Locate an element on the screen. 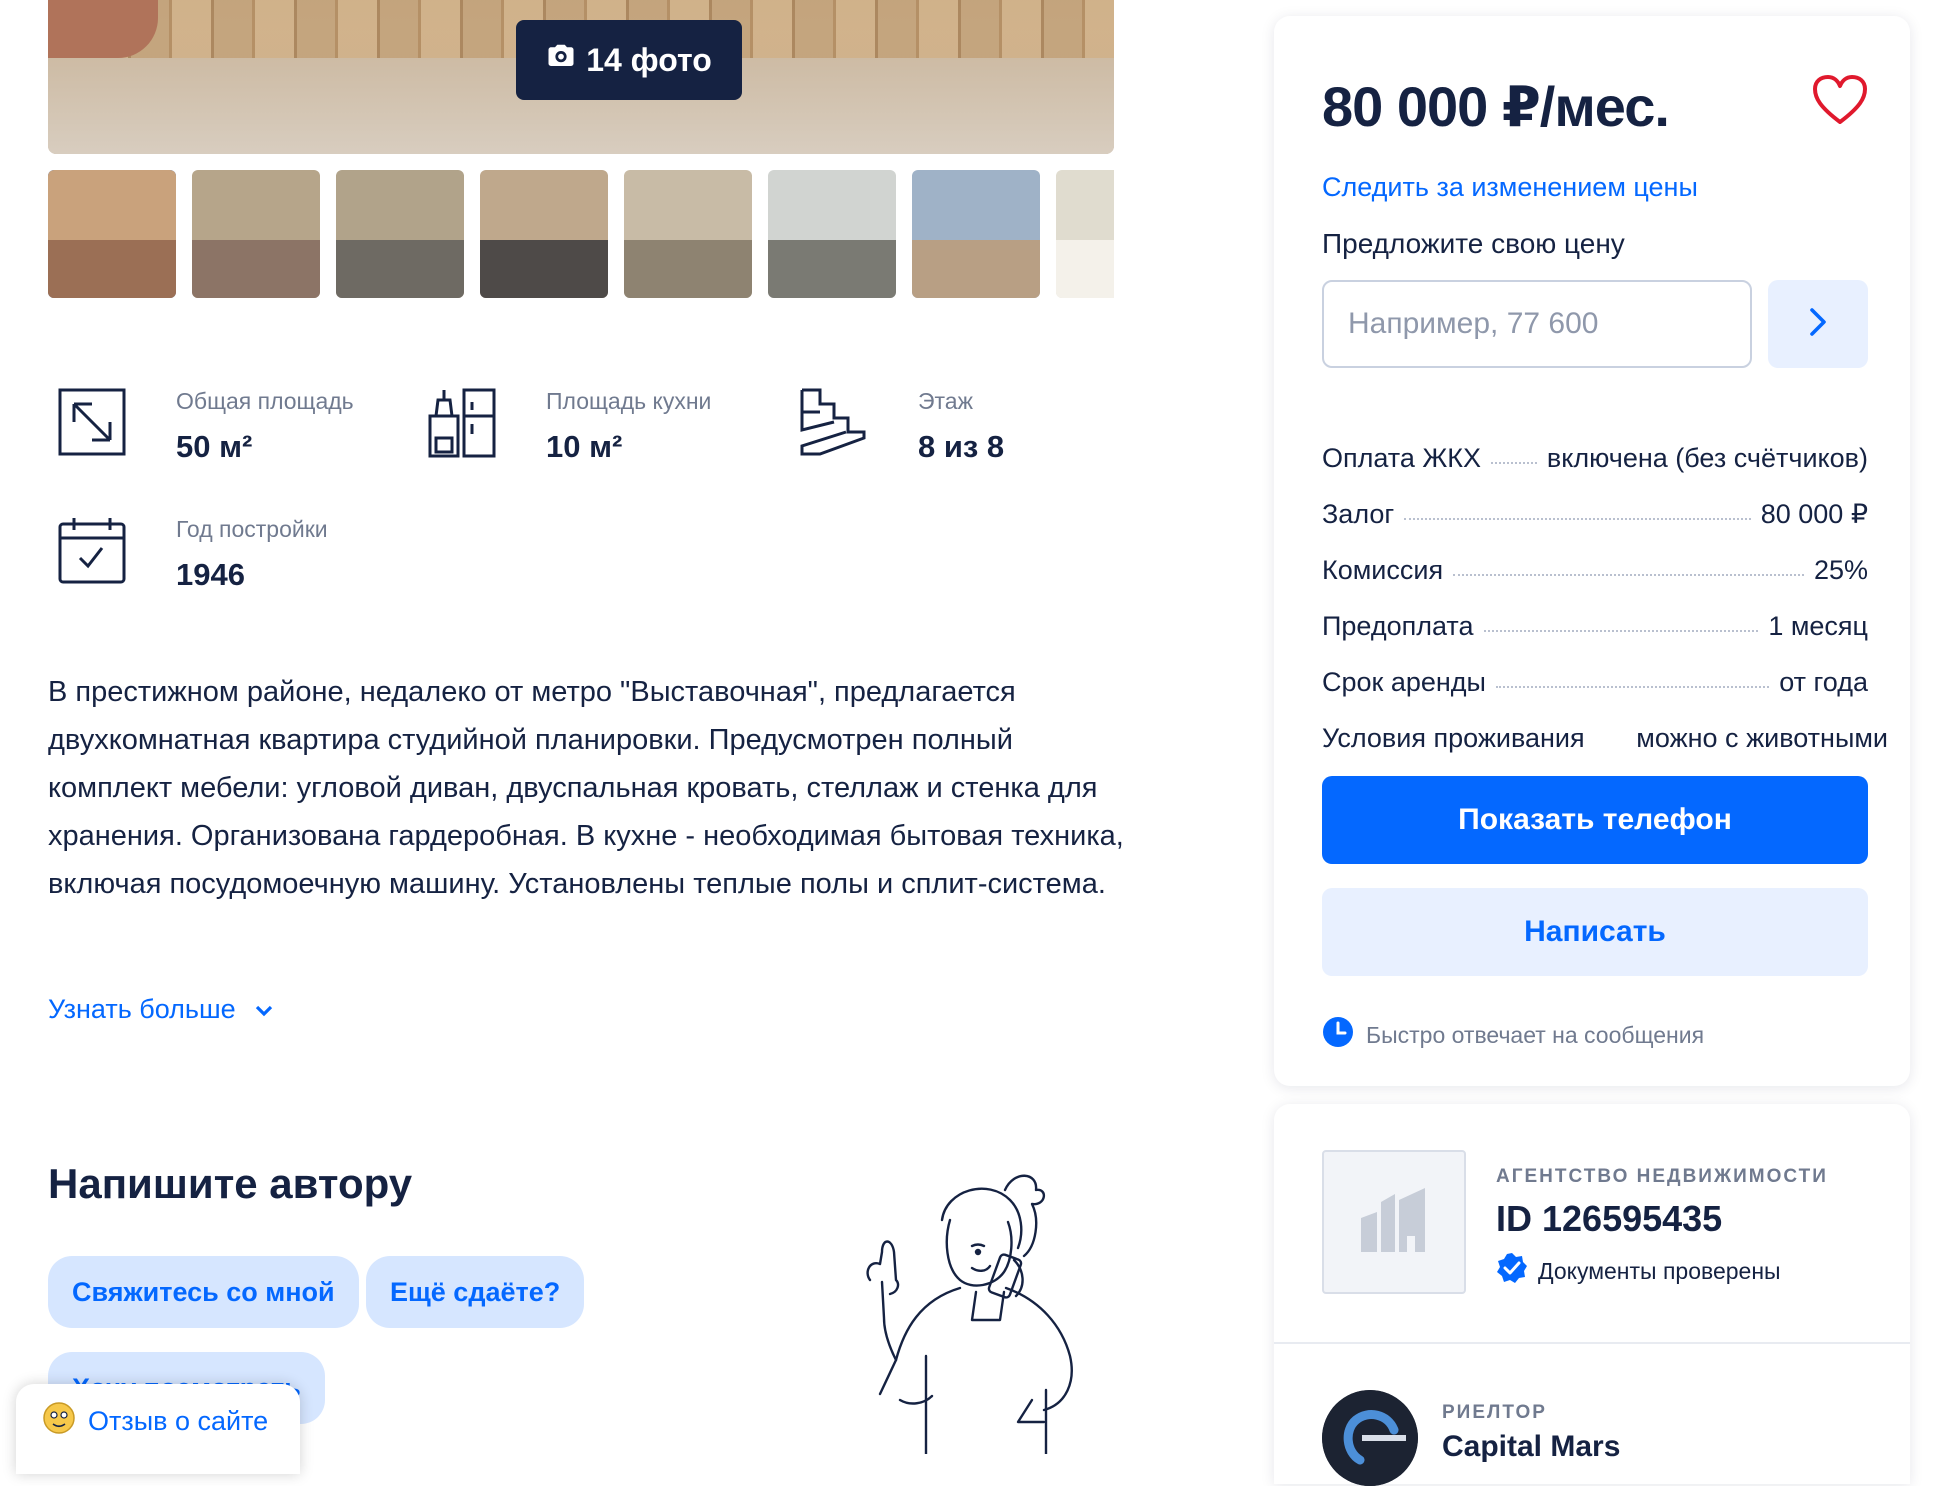 This screenshot has height=1486, width=1958. photo-sofa is located at coordinates (103, 29).